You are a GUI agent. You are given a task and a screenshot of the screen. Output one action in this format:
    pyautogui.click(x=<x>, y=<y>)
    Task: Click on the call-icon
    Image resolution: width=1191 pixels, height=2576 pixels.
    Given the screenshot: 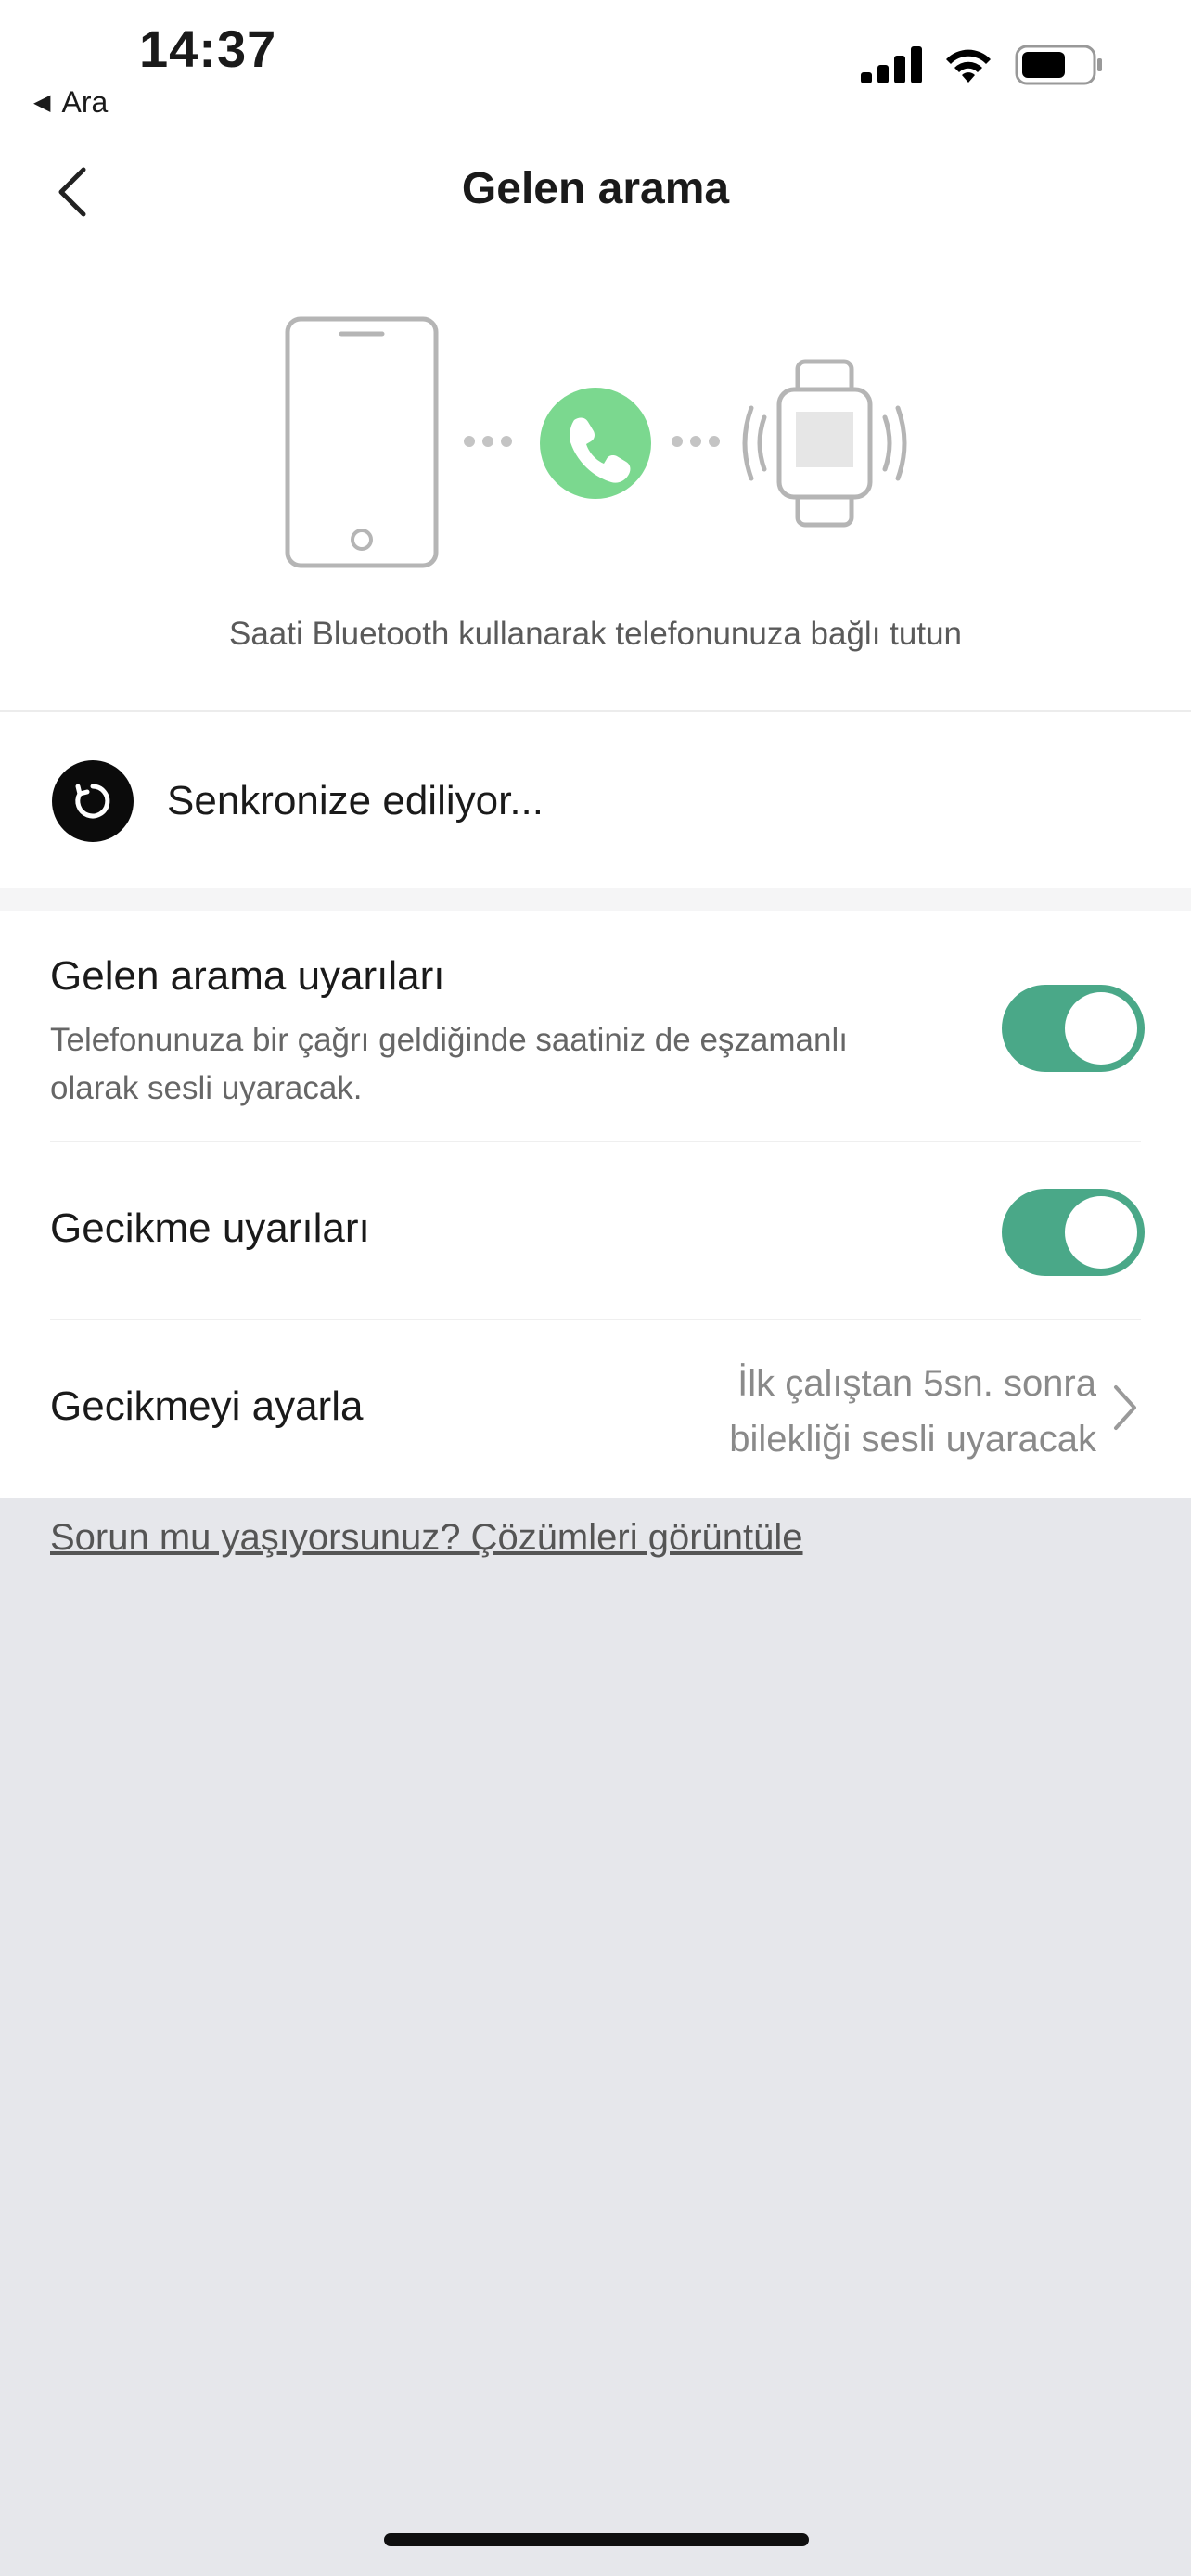 What is the action you would take?
    pyautogui.click(x=595, y=443)
    